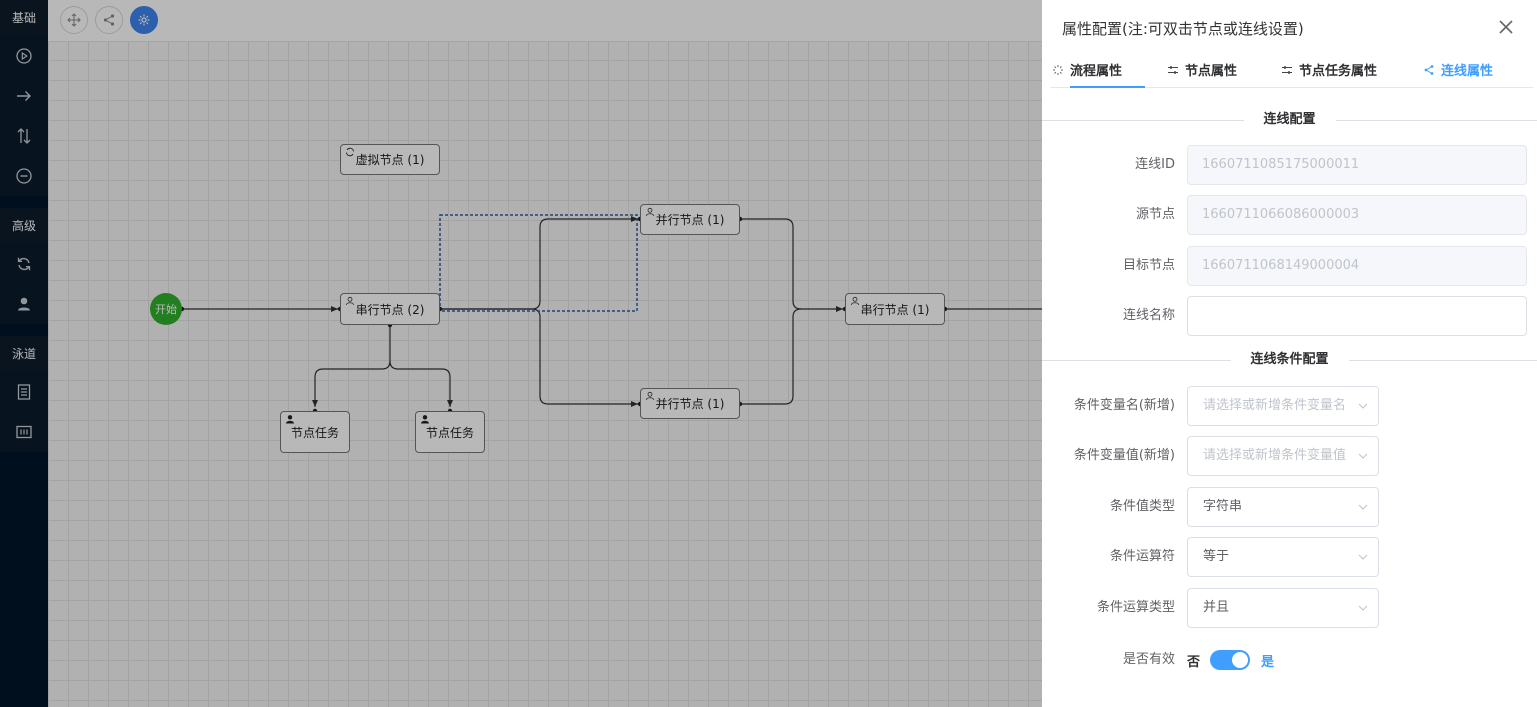  I want to click on target-node-input: 1660711068149000004, so click(1357, 266).